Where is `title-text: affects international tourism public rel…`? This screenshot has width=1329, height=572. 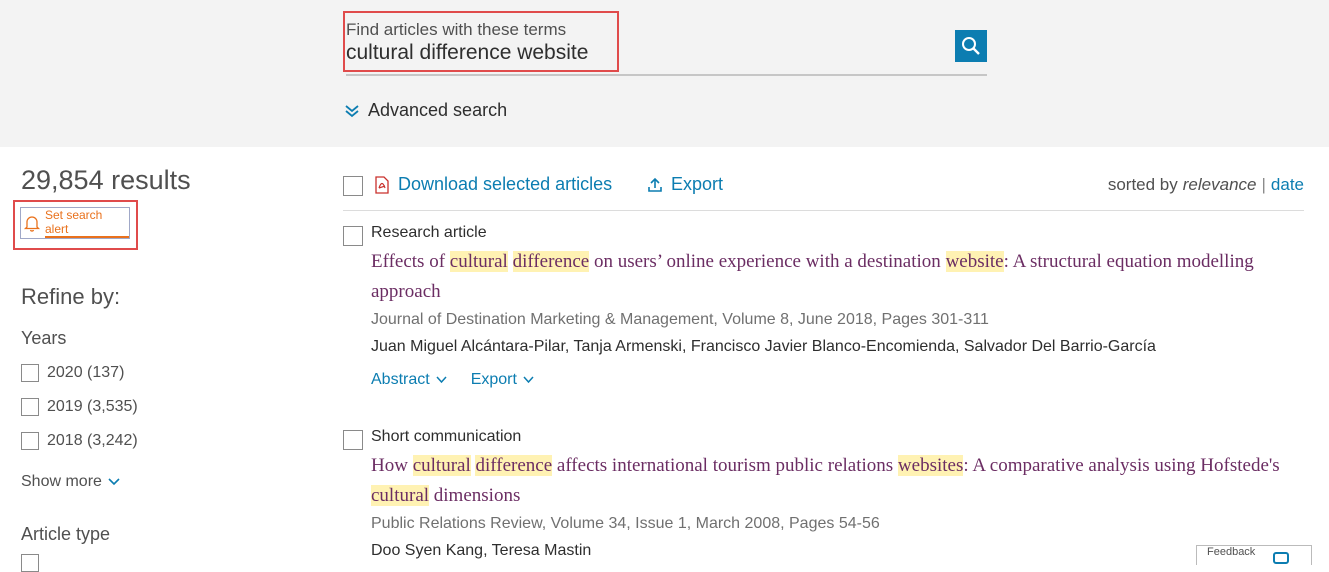
title-text: affects international tourism public rel… is located at coordinates (725, 465).